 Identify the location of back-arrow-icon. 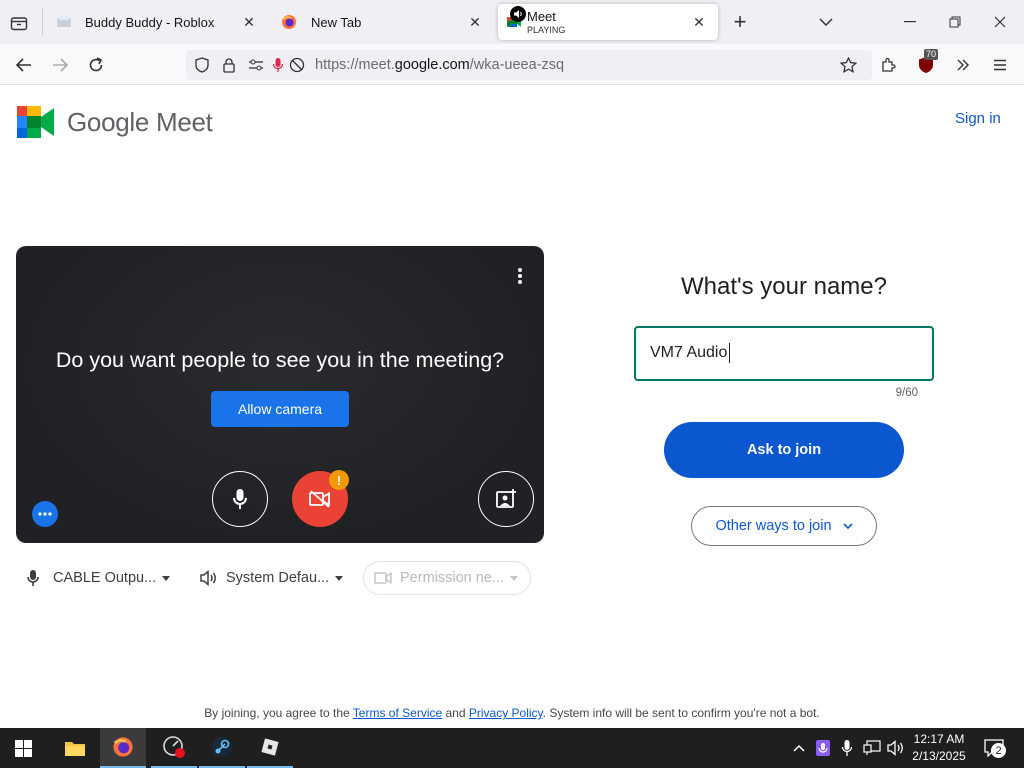
(24, 65).